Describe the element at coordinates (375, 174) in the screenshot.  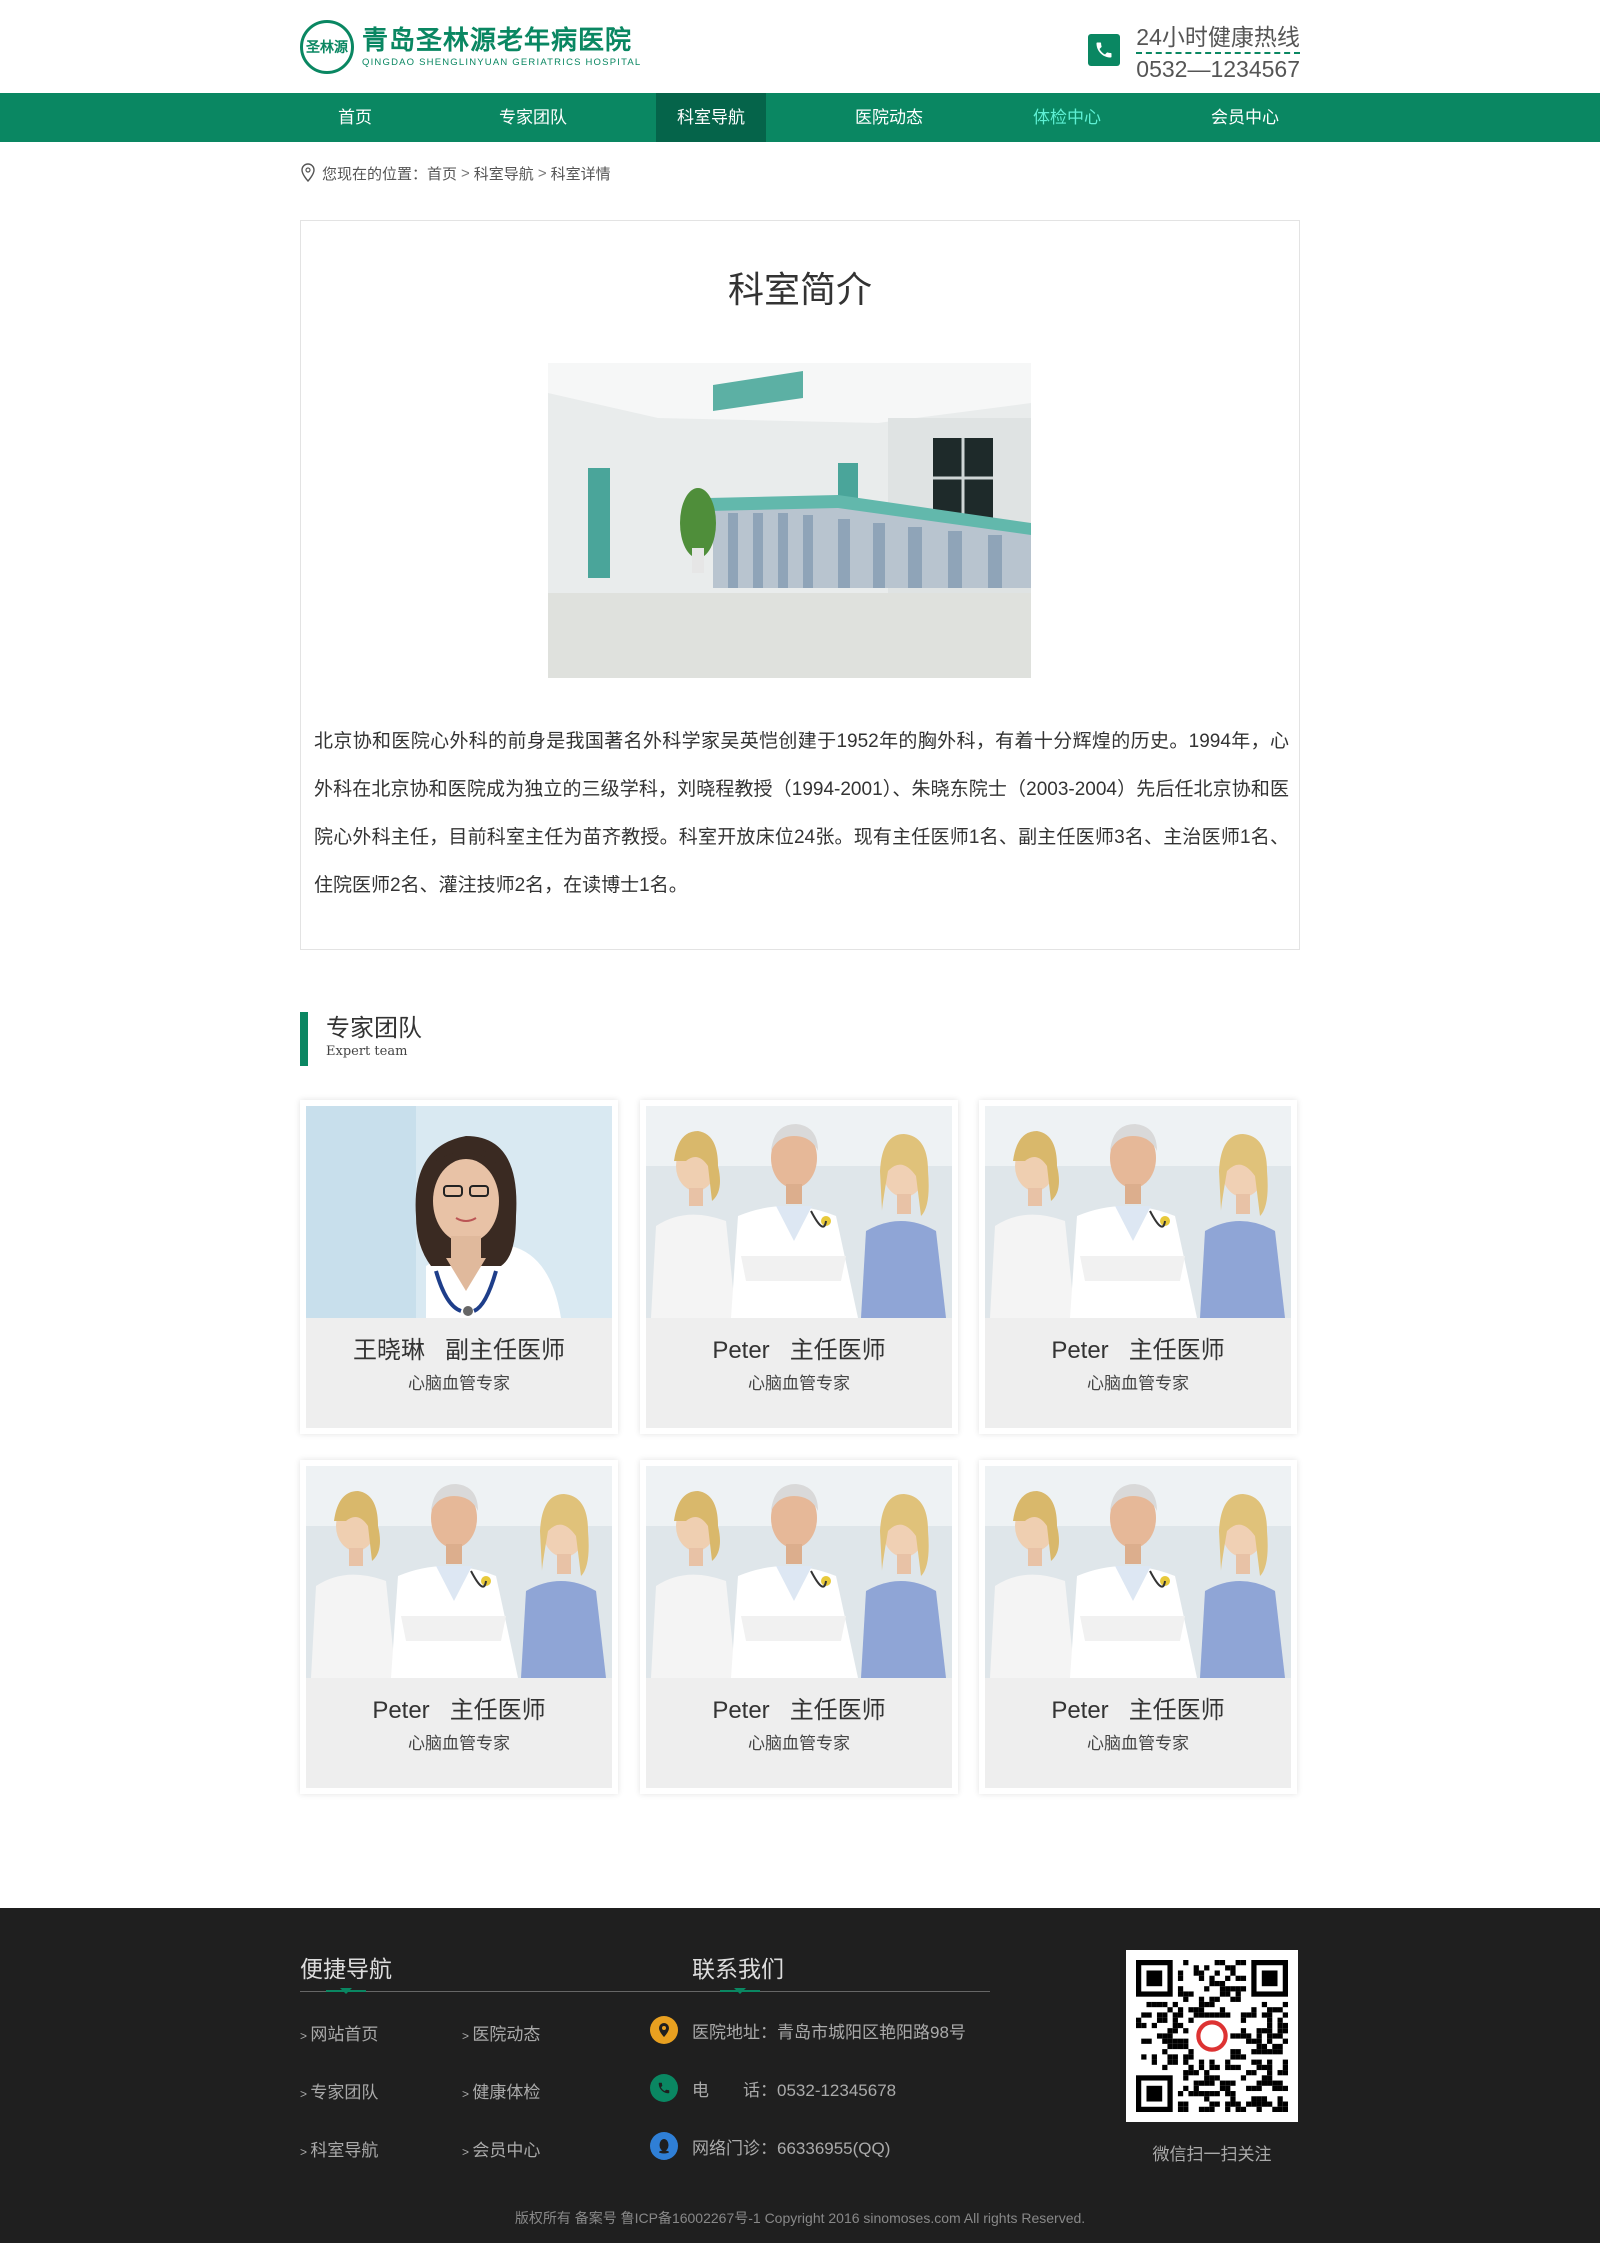
I see `breadcrumb-prefix: 您现在的位置：` at that location.